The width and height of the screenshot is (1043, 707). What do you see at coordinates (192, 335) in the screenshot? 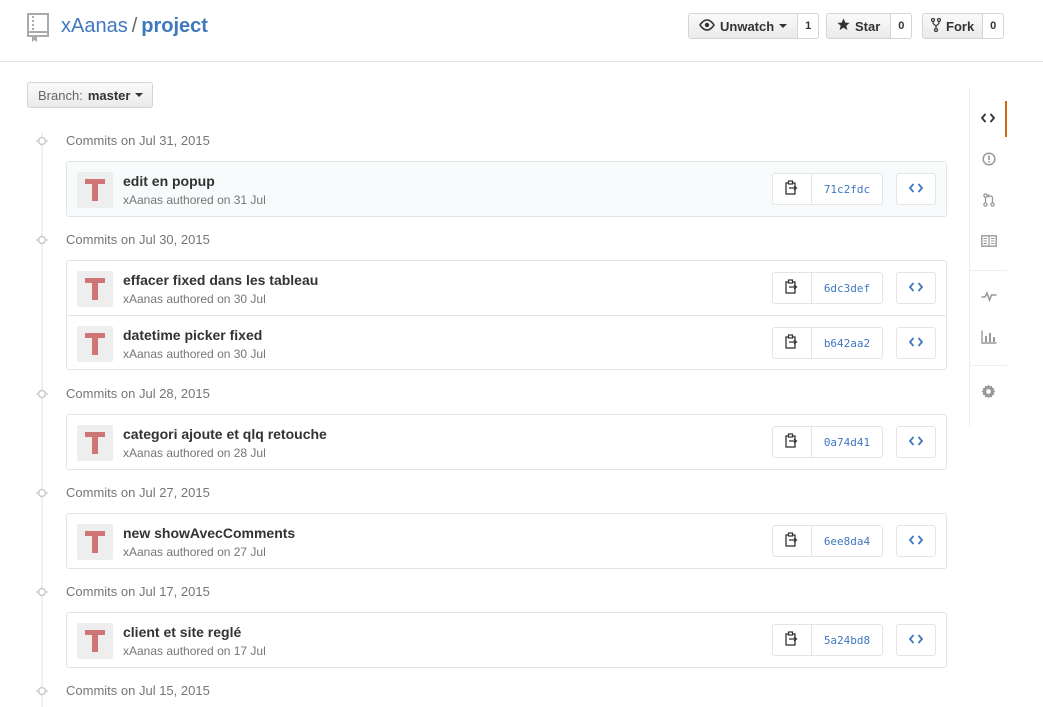
I see `commit-message-link: datetime picker fixed` at bounding box center [192, 335].